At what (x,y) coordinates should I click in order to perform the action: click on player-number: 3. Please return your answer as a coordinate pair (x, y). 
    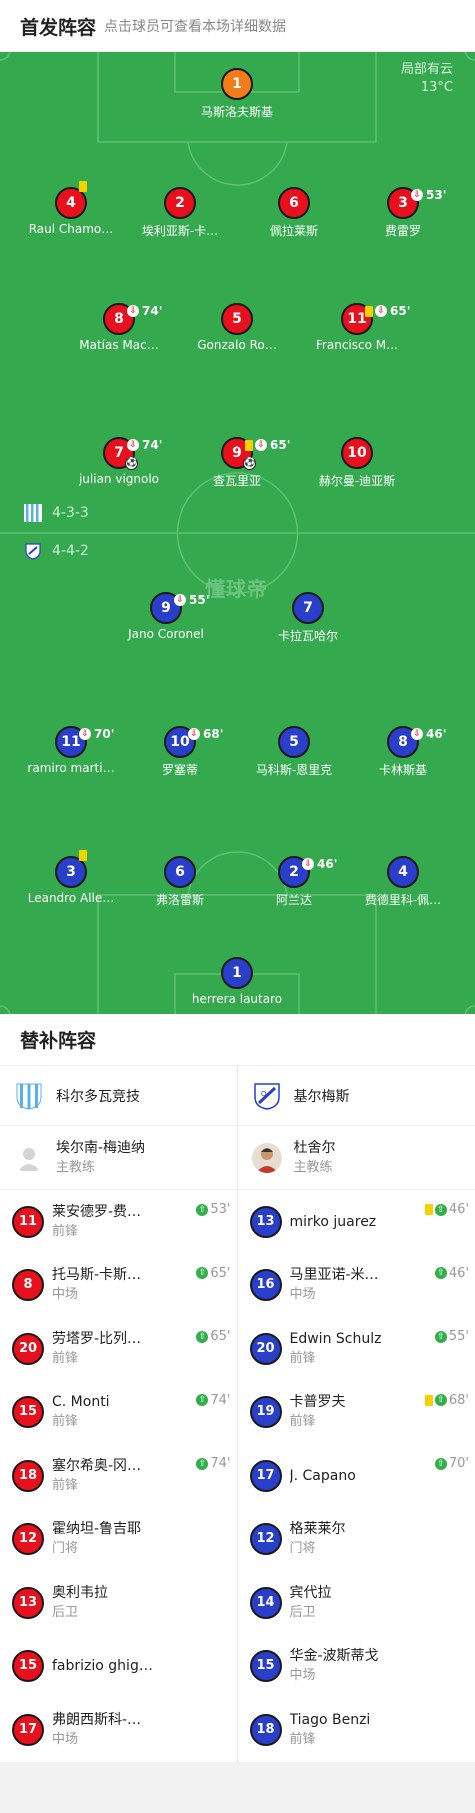
    Looking at the image, I should click on (403, 203).